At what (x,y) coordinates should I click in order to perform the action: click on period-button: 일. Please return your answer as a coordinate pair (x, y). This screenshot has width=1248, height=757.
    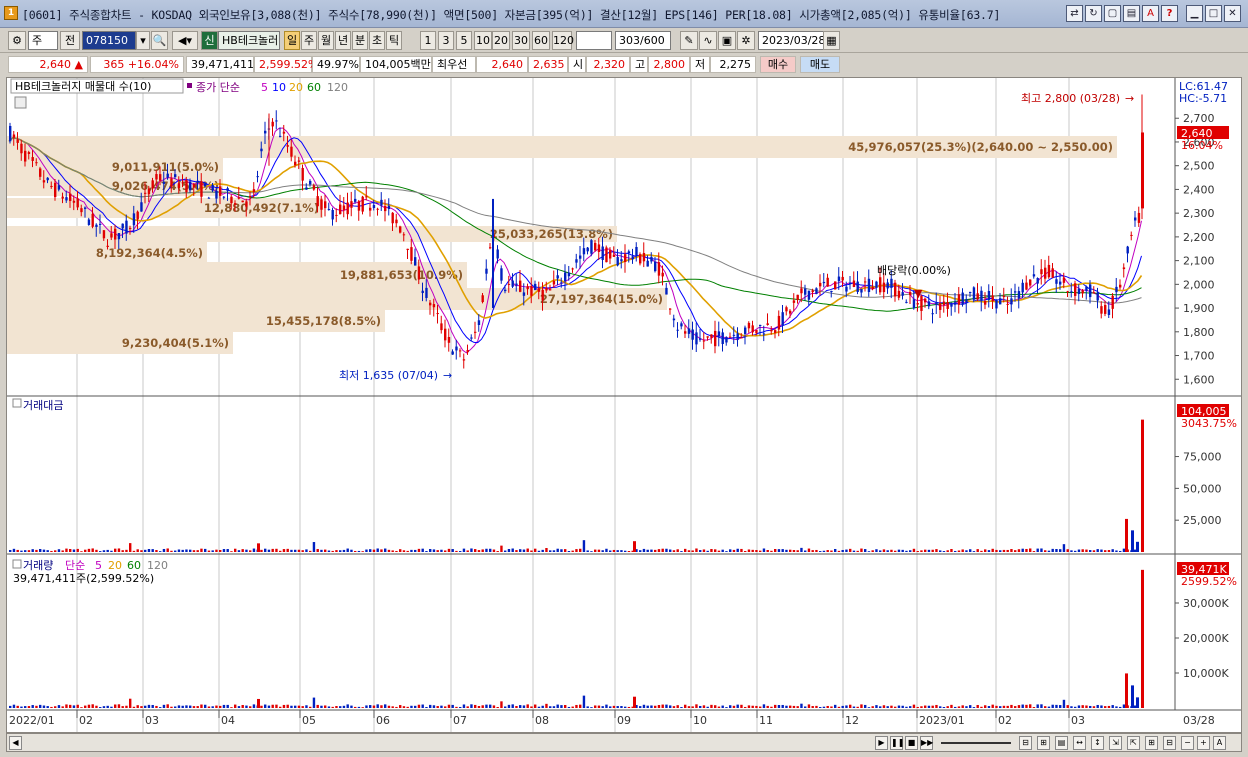
    Looking at the image, I should click on (292, 40).